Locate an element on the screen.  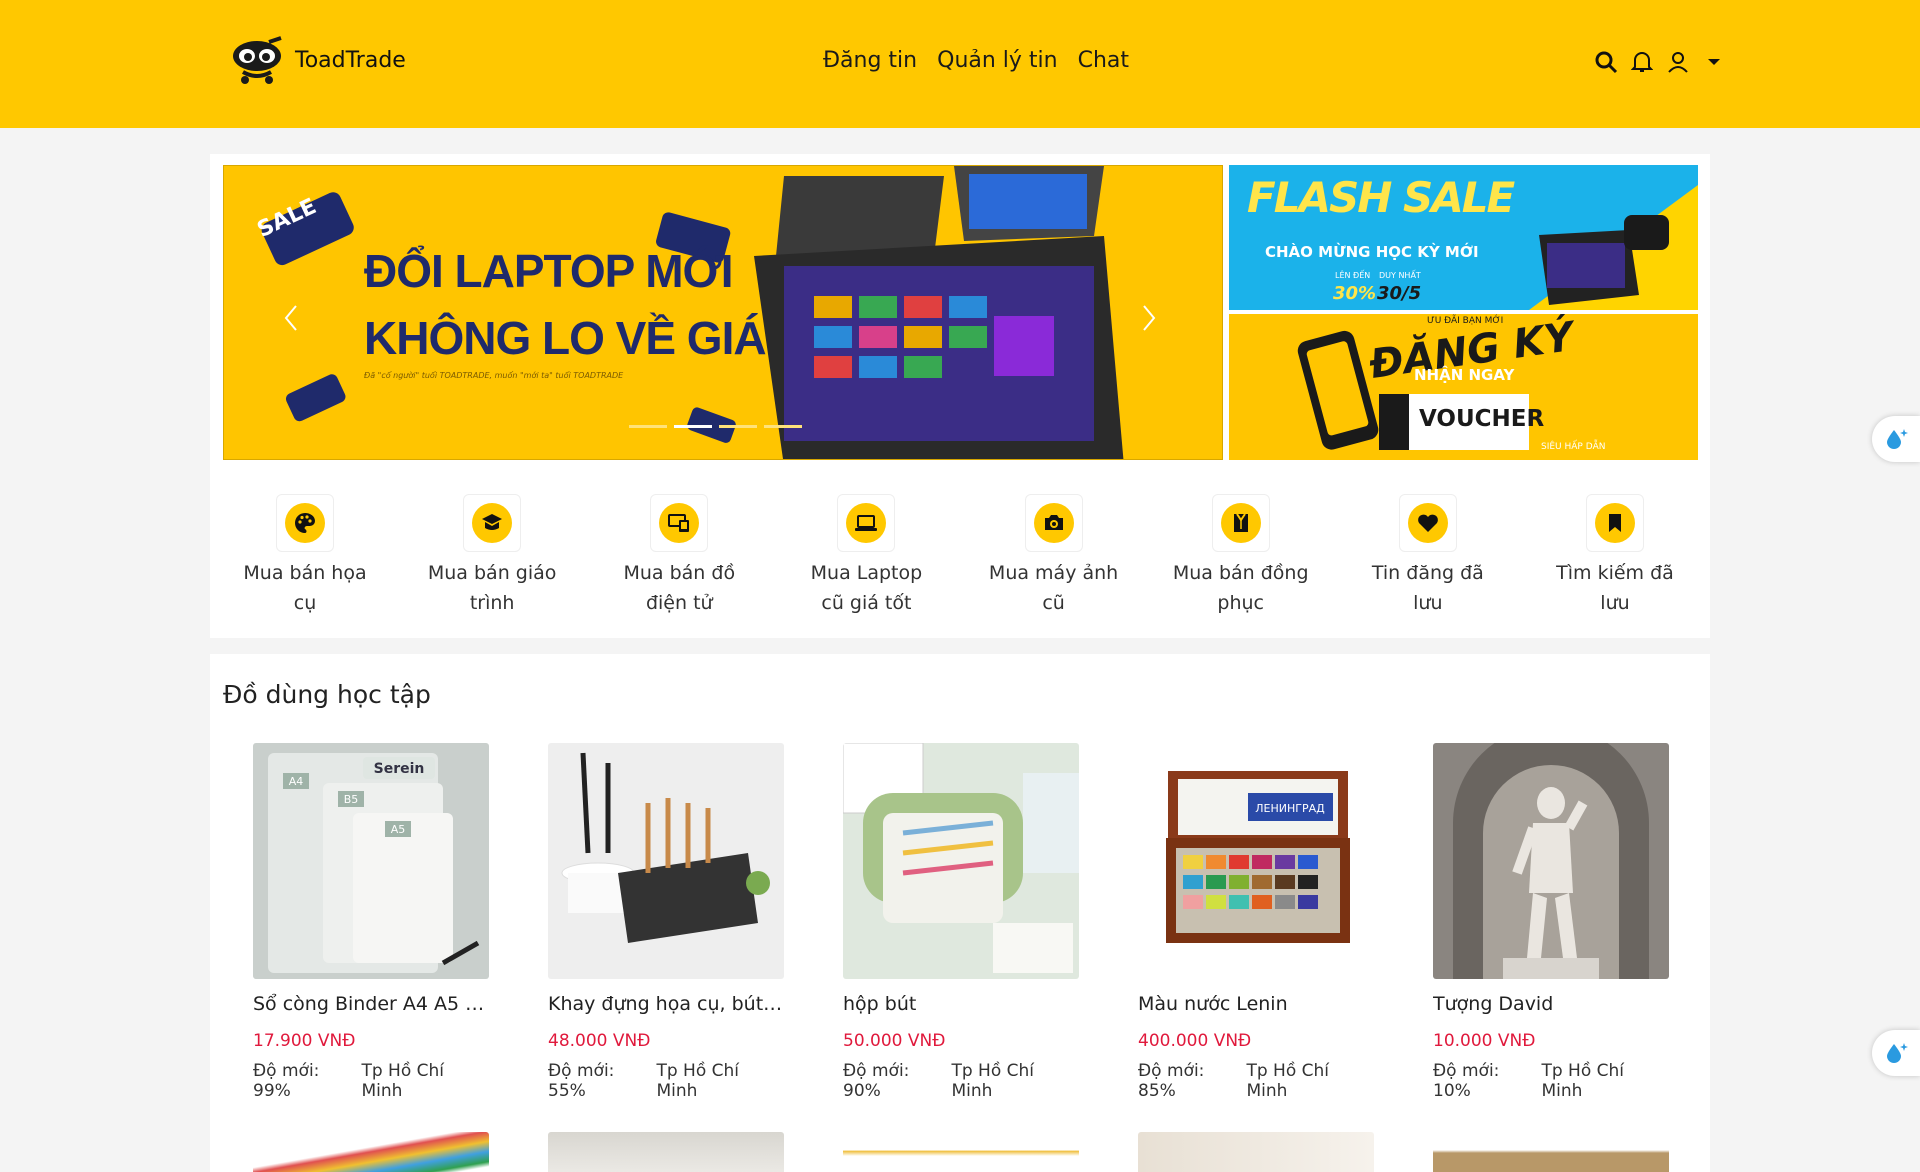
product-image-brushes is located at coordinates (961, 1152).